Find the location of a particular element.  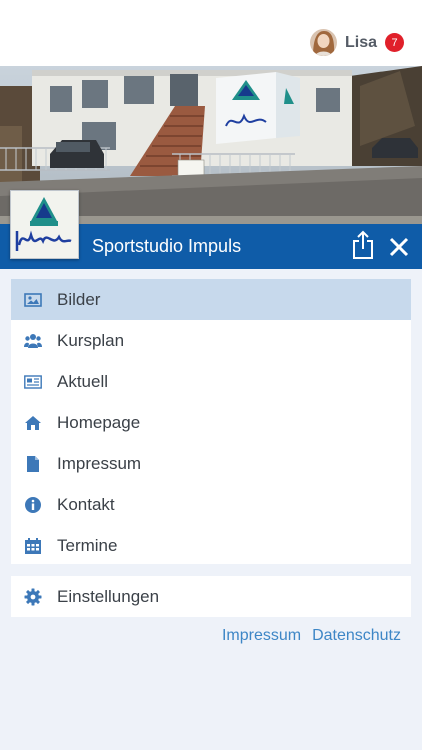

menu-item-homepage: Homepage is located at coordinates (211, 422).